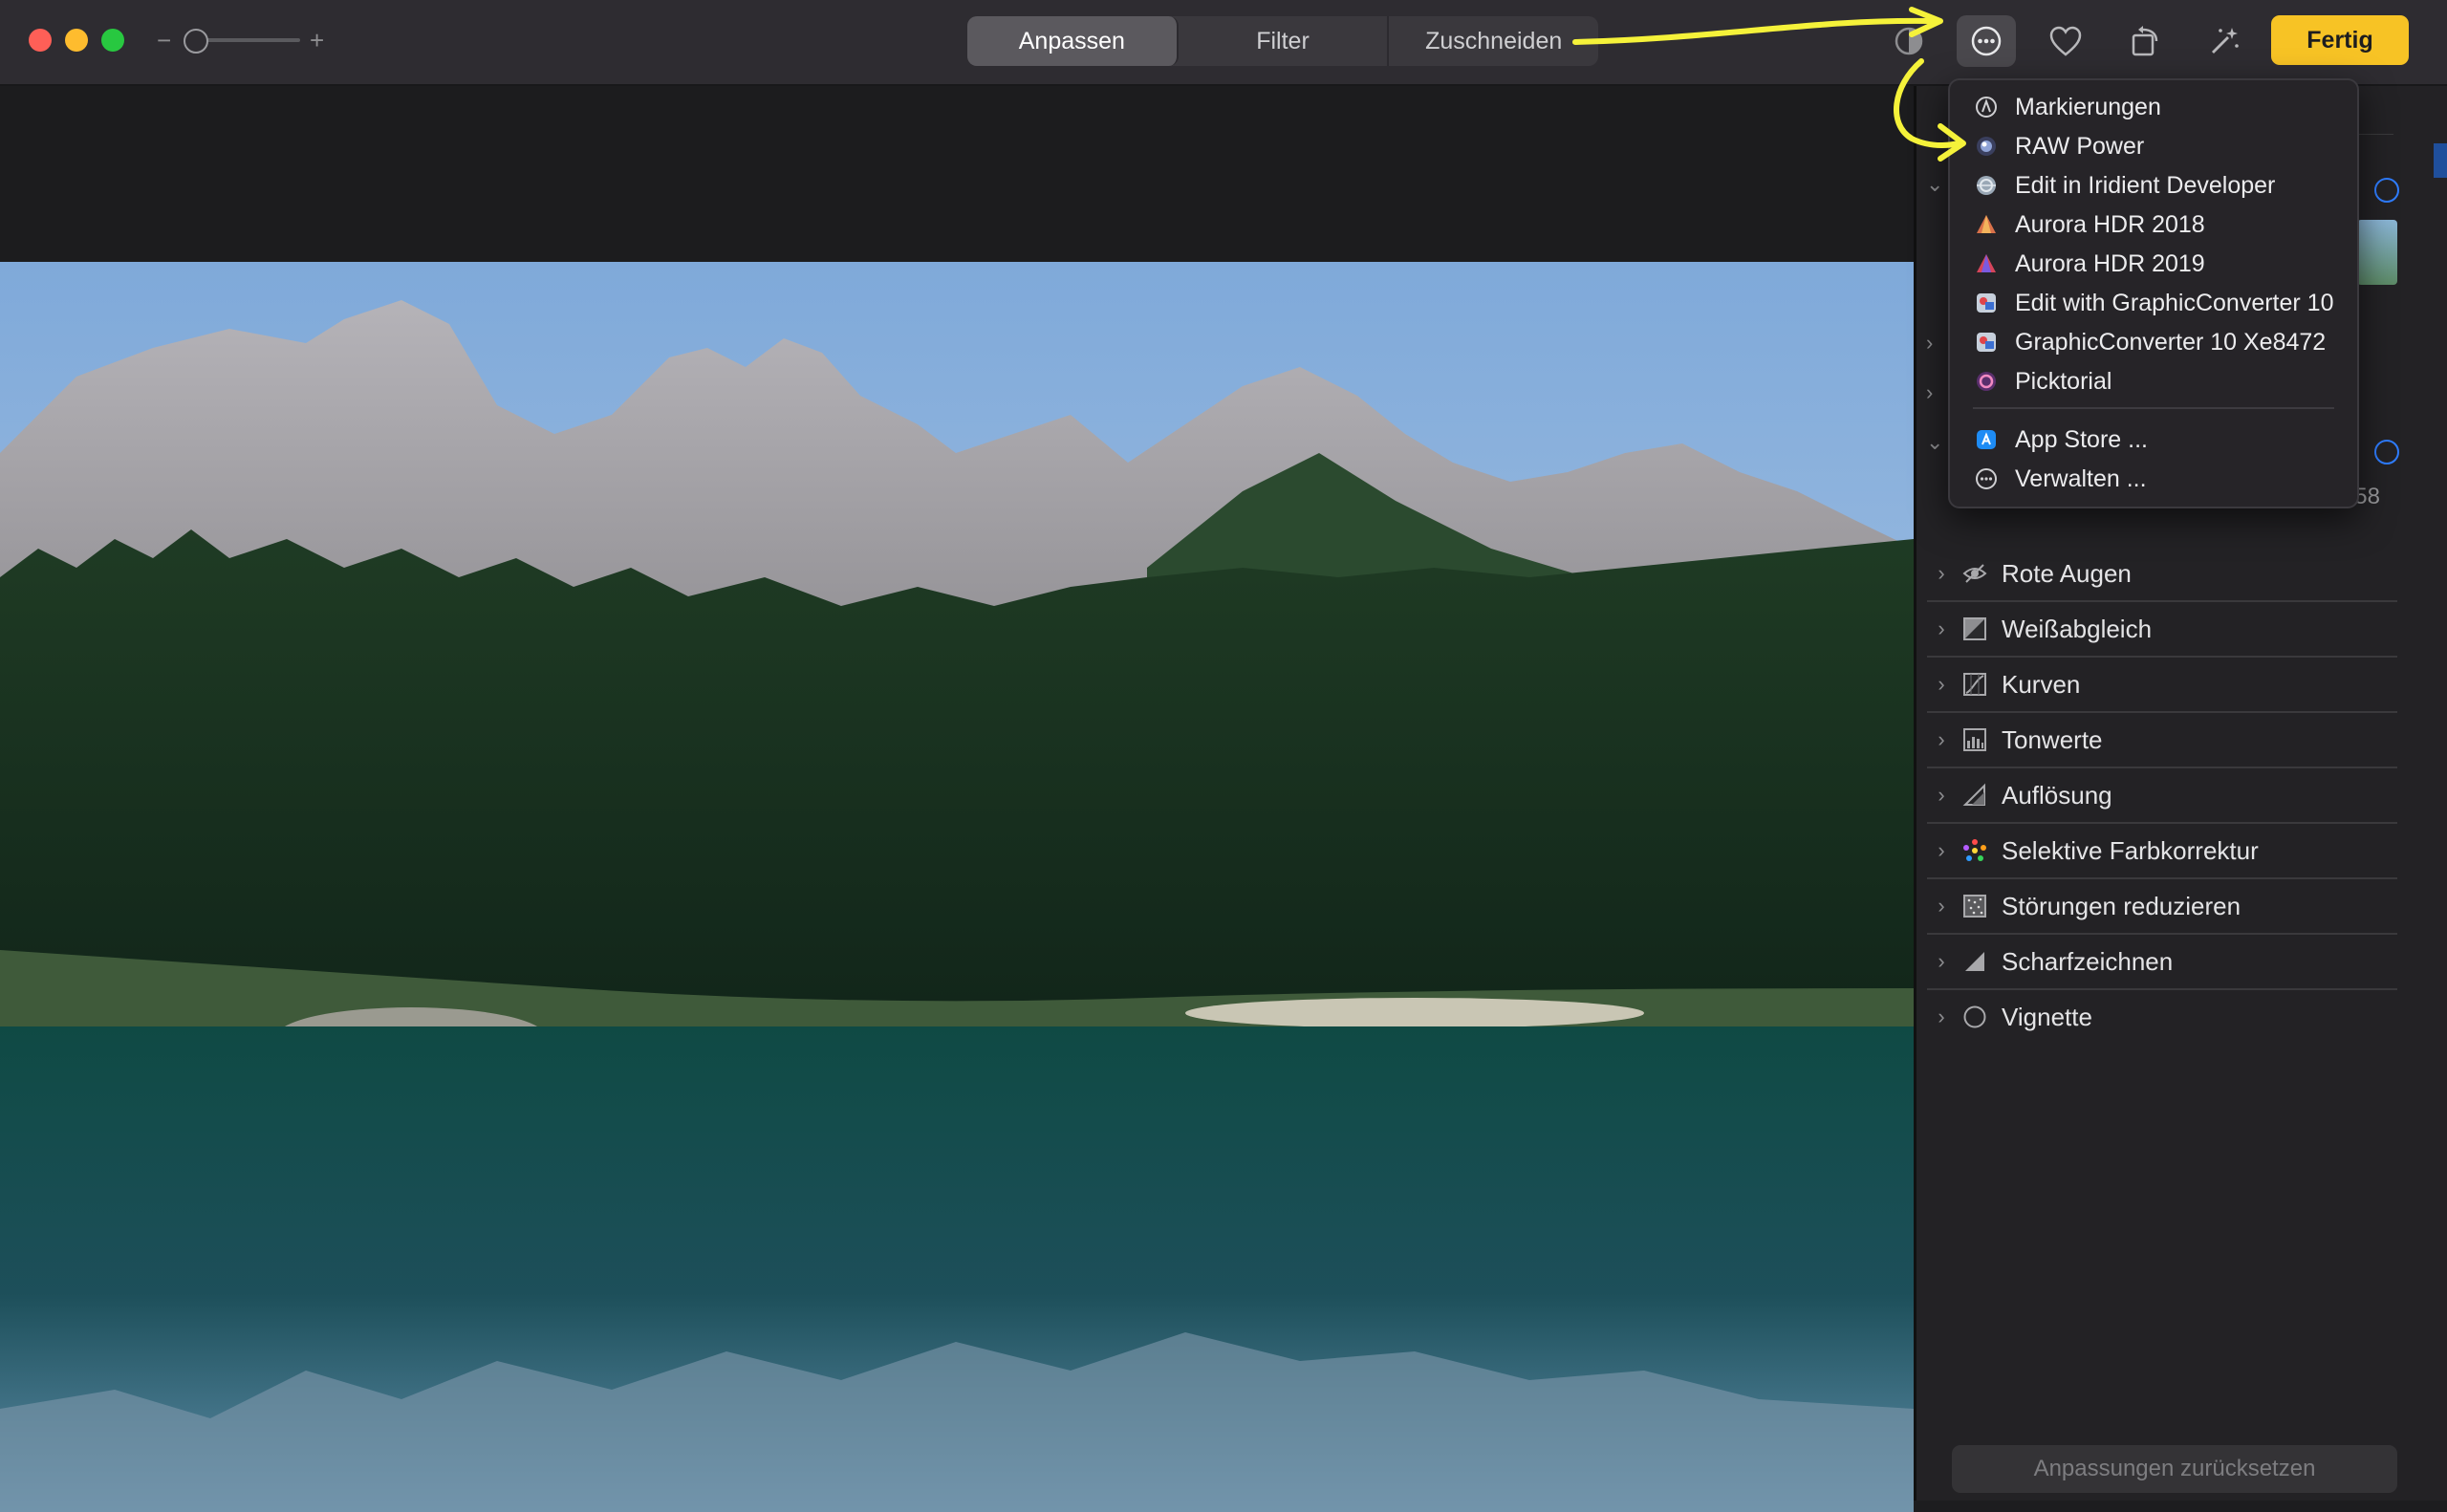 This screenshot has height=1512, width=2447. What do you see at coordinates (2077, 628) in the screenshot?
I see `adjustment-label: Weißabgleich` at bounding box center [2077, 628].